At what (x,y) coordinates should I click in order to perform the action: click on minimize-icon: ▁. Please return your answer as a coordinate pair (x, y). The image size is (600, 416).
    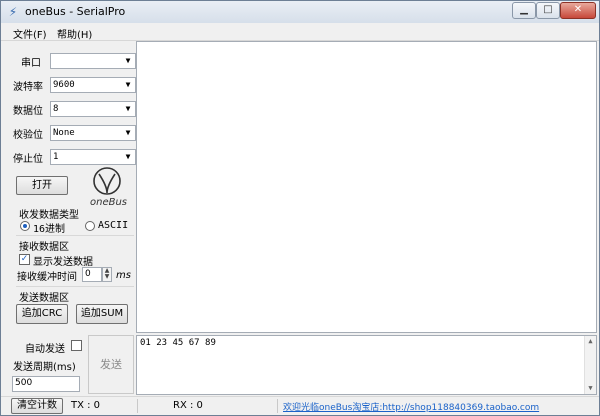
    Looking at the image, I should click on (524, 9).